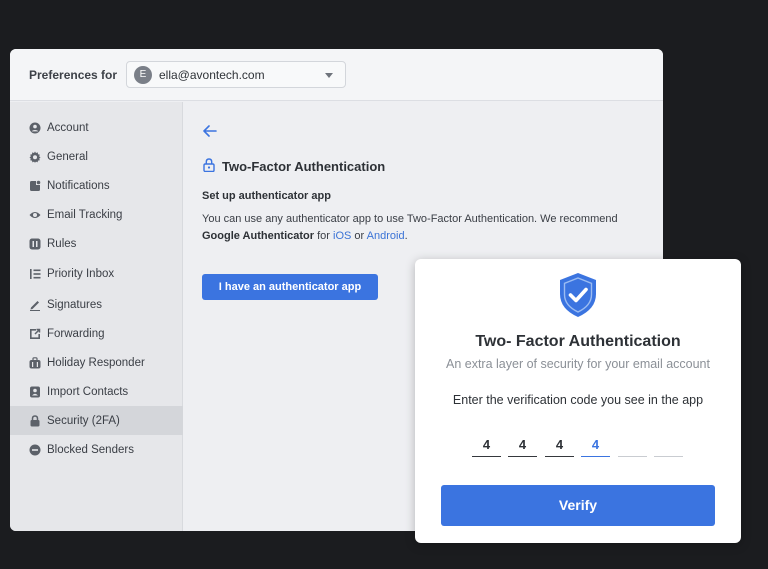  Describe the element at coordinates (81, 273) in the screenshot. I see `sidebar-item-label: Priority Inbox` at that location.